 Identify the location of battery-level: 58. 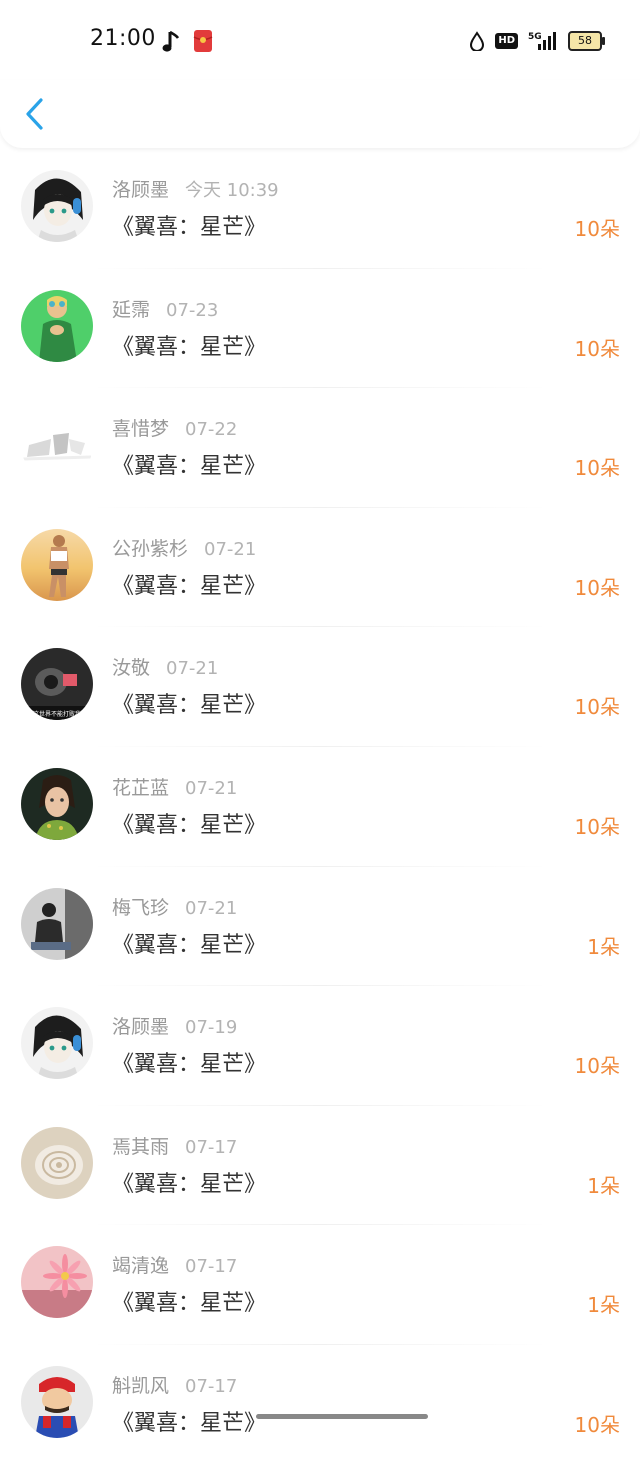
(585, 40).